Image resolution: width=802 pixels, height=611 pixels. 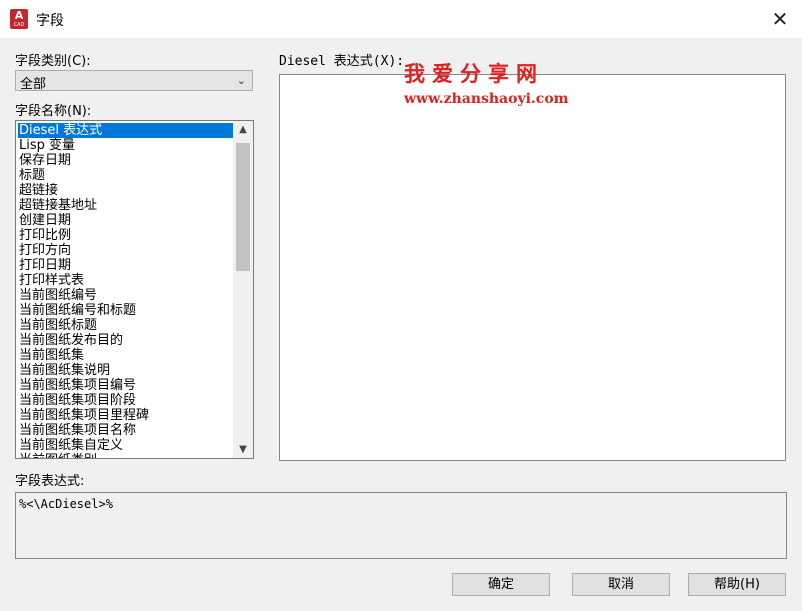 I want to click on scroll-down-icon: ▼, so click(x=243, y=449).